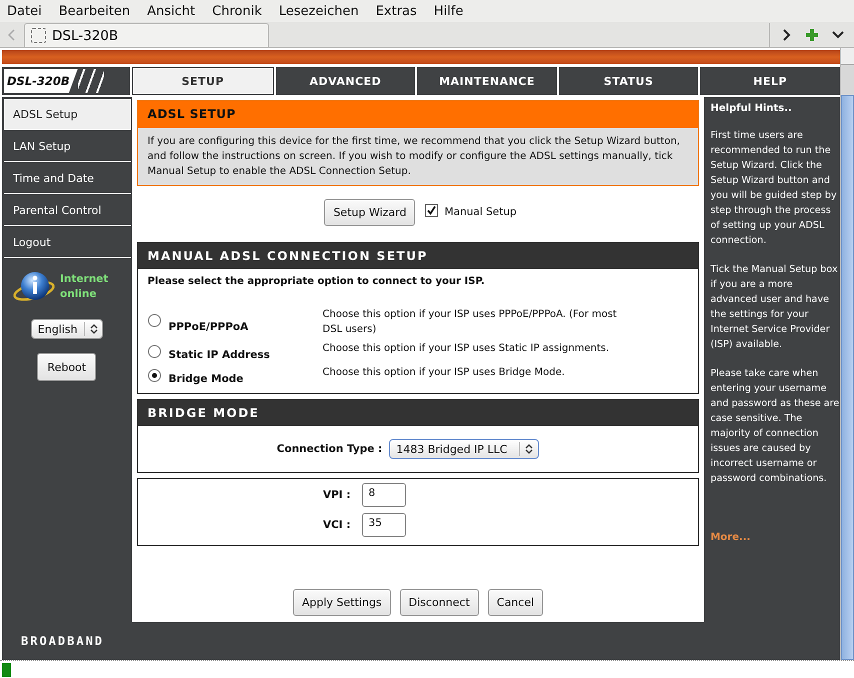 Image resolution: width=854 pixels, height=678 pixels. I want to click on connection-status: Internet online, so click(85, 287).